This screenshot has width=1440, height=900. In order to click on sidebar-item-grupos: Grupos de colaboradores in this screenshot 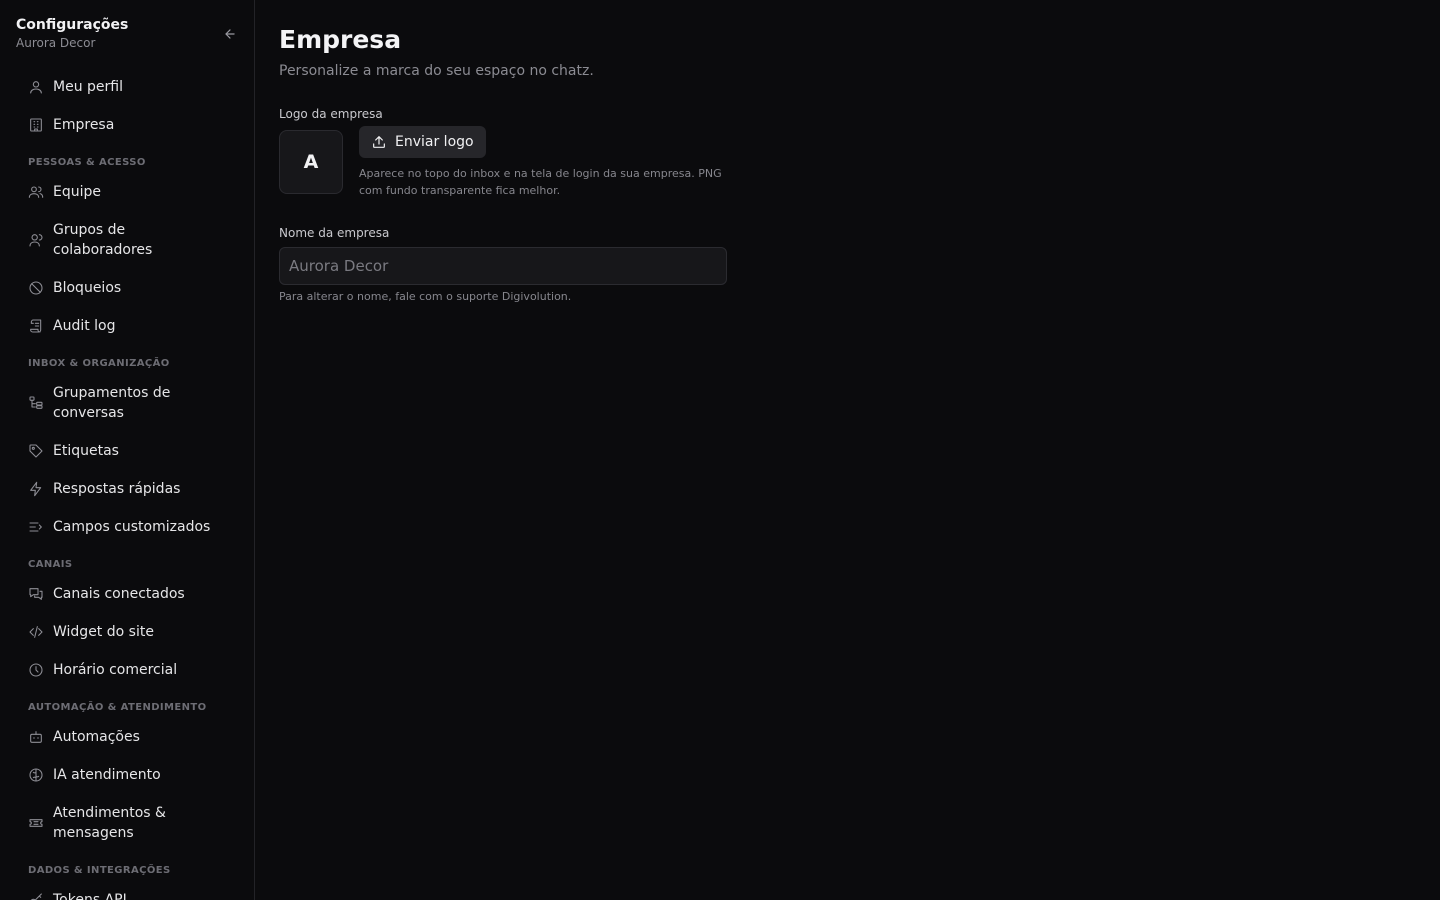, I will do `click(129, 240)`.